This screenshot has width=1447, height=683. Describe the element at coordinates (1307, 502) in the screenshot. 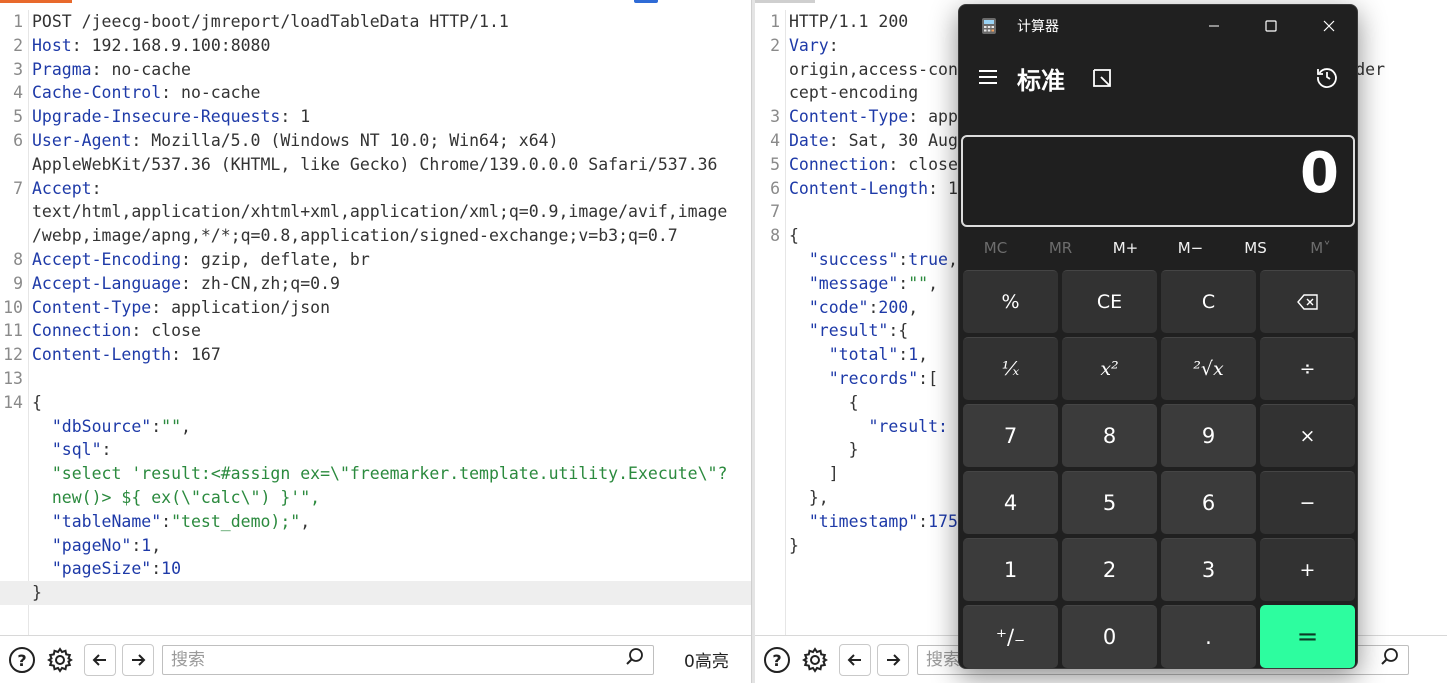

I see `subtract-key: −` at that location.